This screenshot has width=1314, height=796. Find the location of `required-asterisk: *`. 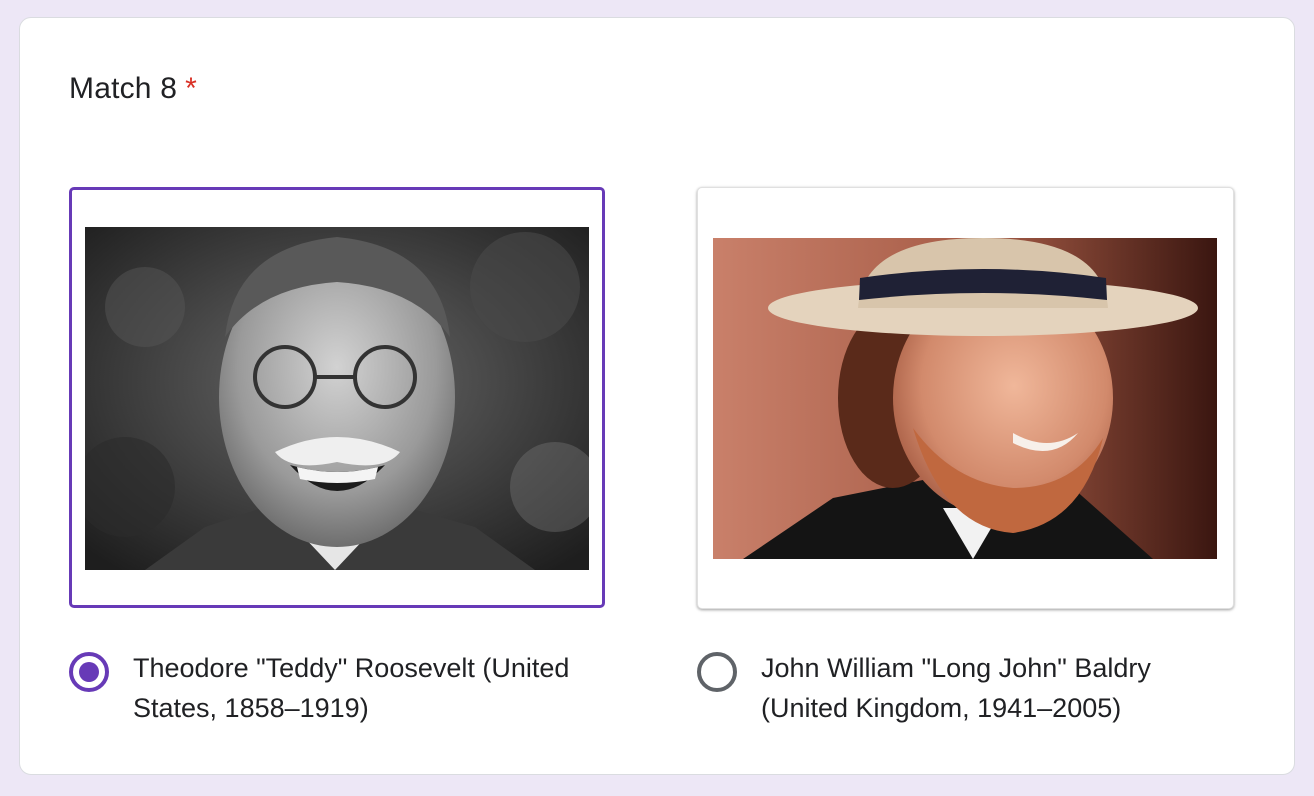

required-asterisk: * is located at coordinates (191, 88).